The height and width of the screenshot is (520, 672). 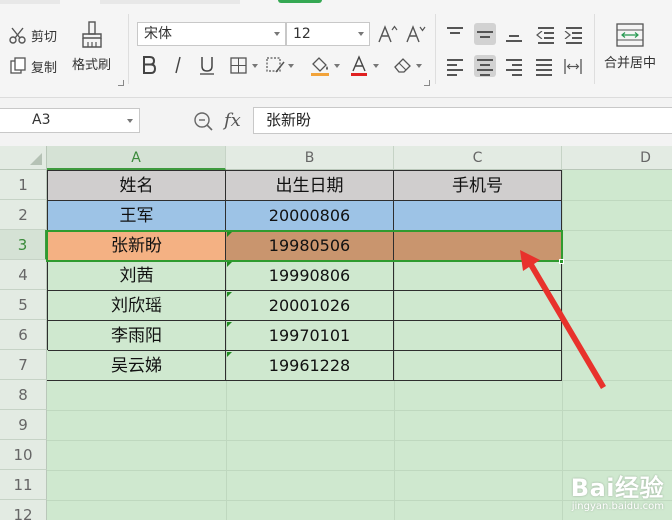 What do you see at coordinates (23, 510) in the screenshot?
I see `row-header-12: 12` at bounding box center [23, 510].